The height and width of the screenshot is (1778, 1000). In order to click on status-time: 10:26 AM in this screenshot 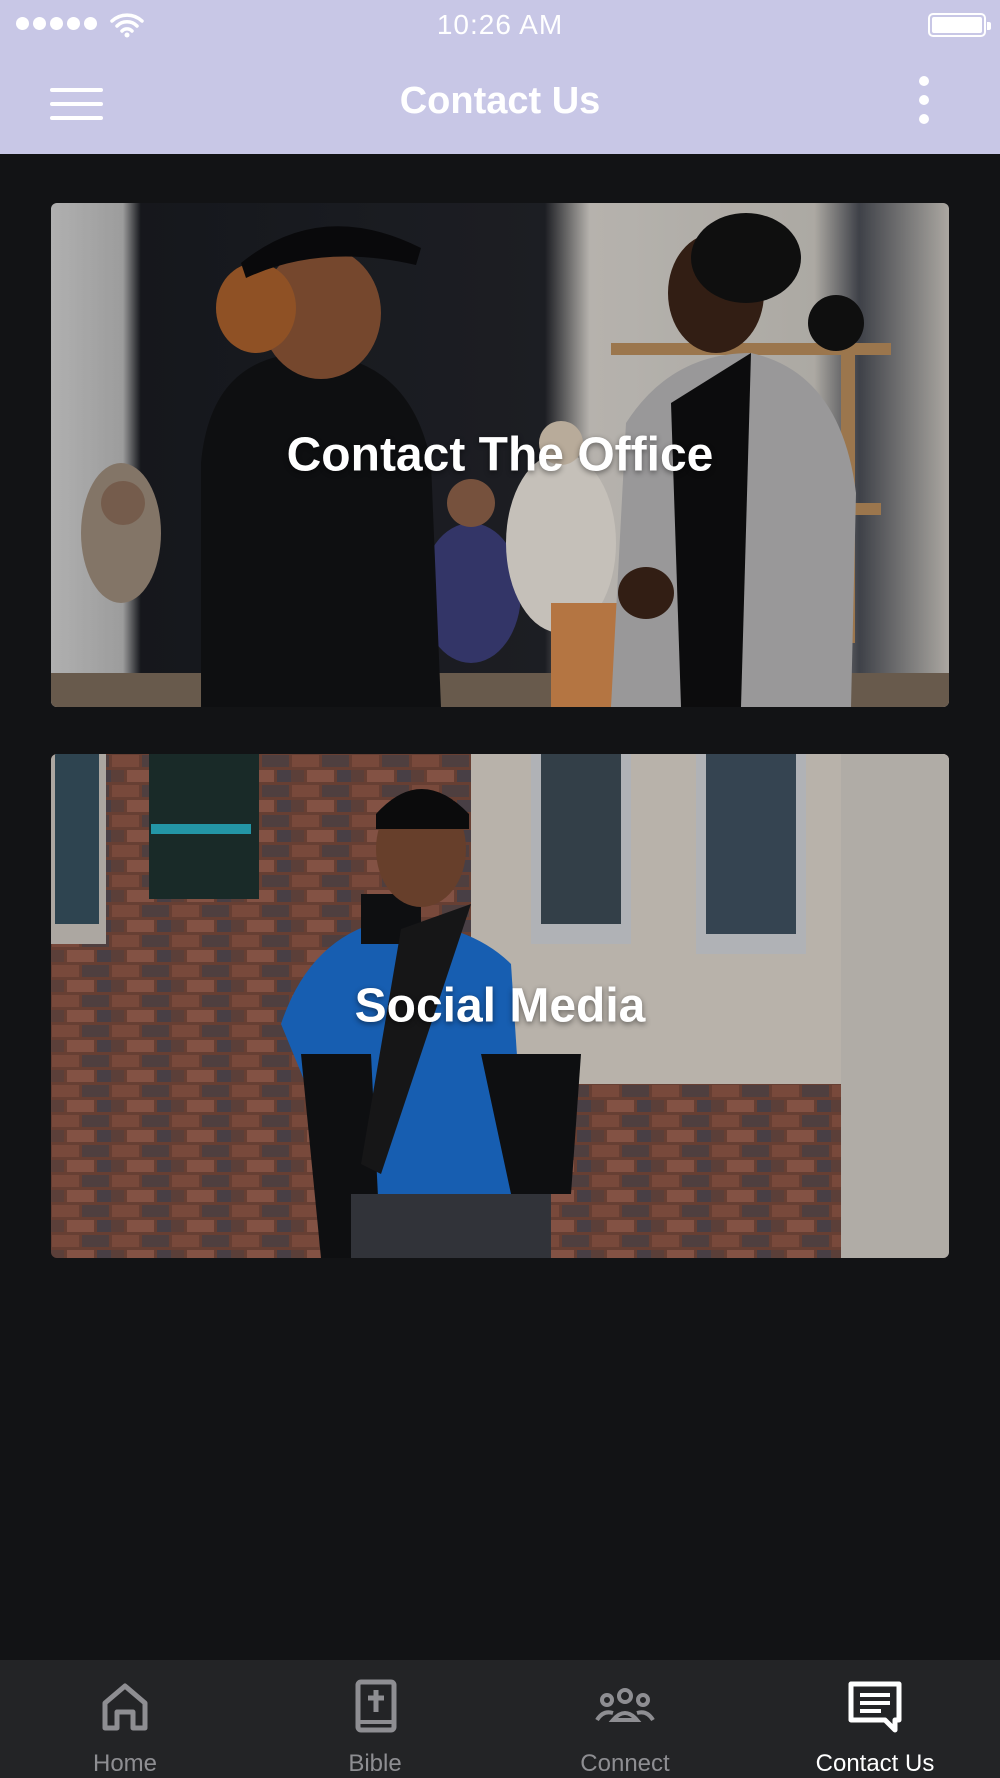, I will do `click(500, 24)`.